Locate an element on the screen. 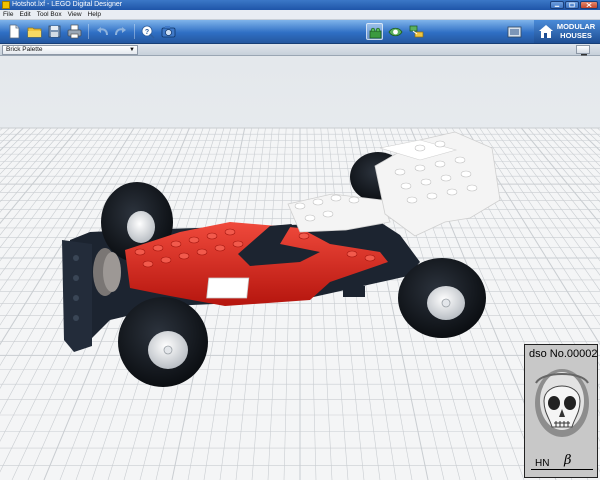 The height and width of the screenshot is (480, 600). menu-bar: File Edit Tool Box View Help is located at coordinates (300, 15).